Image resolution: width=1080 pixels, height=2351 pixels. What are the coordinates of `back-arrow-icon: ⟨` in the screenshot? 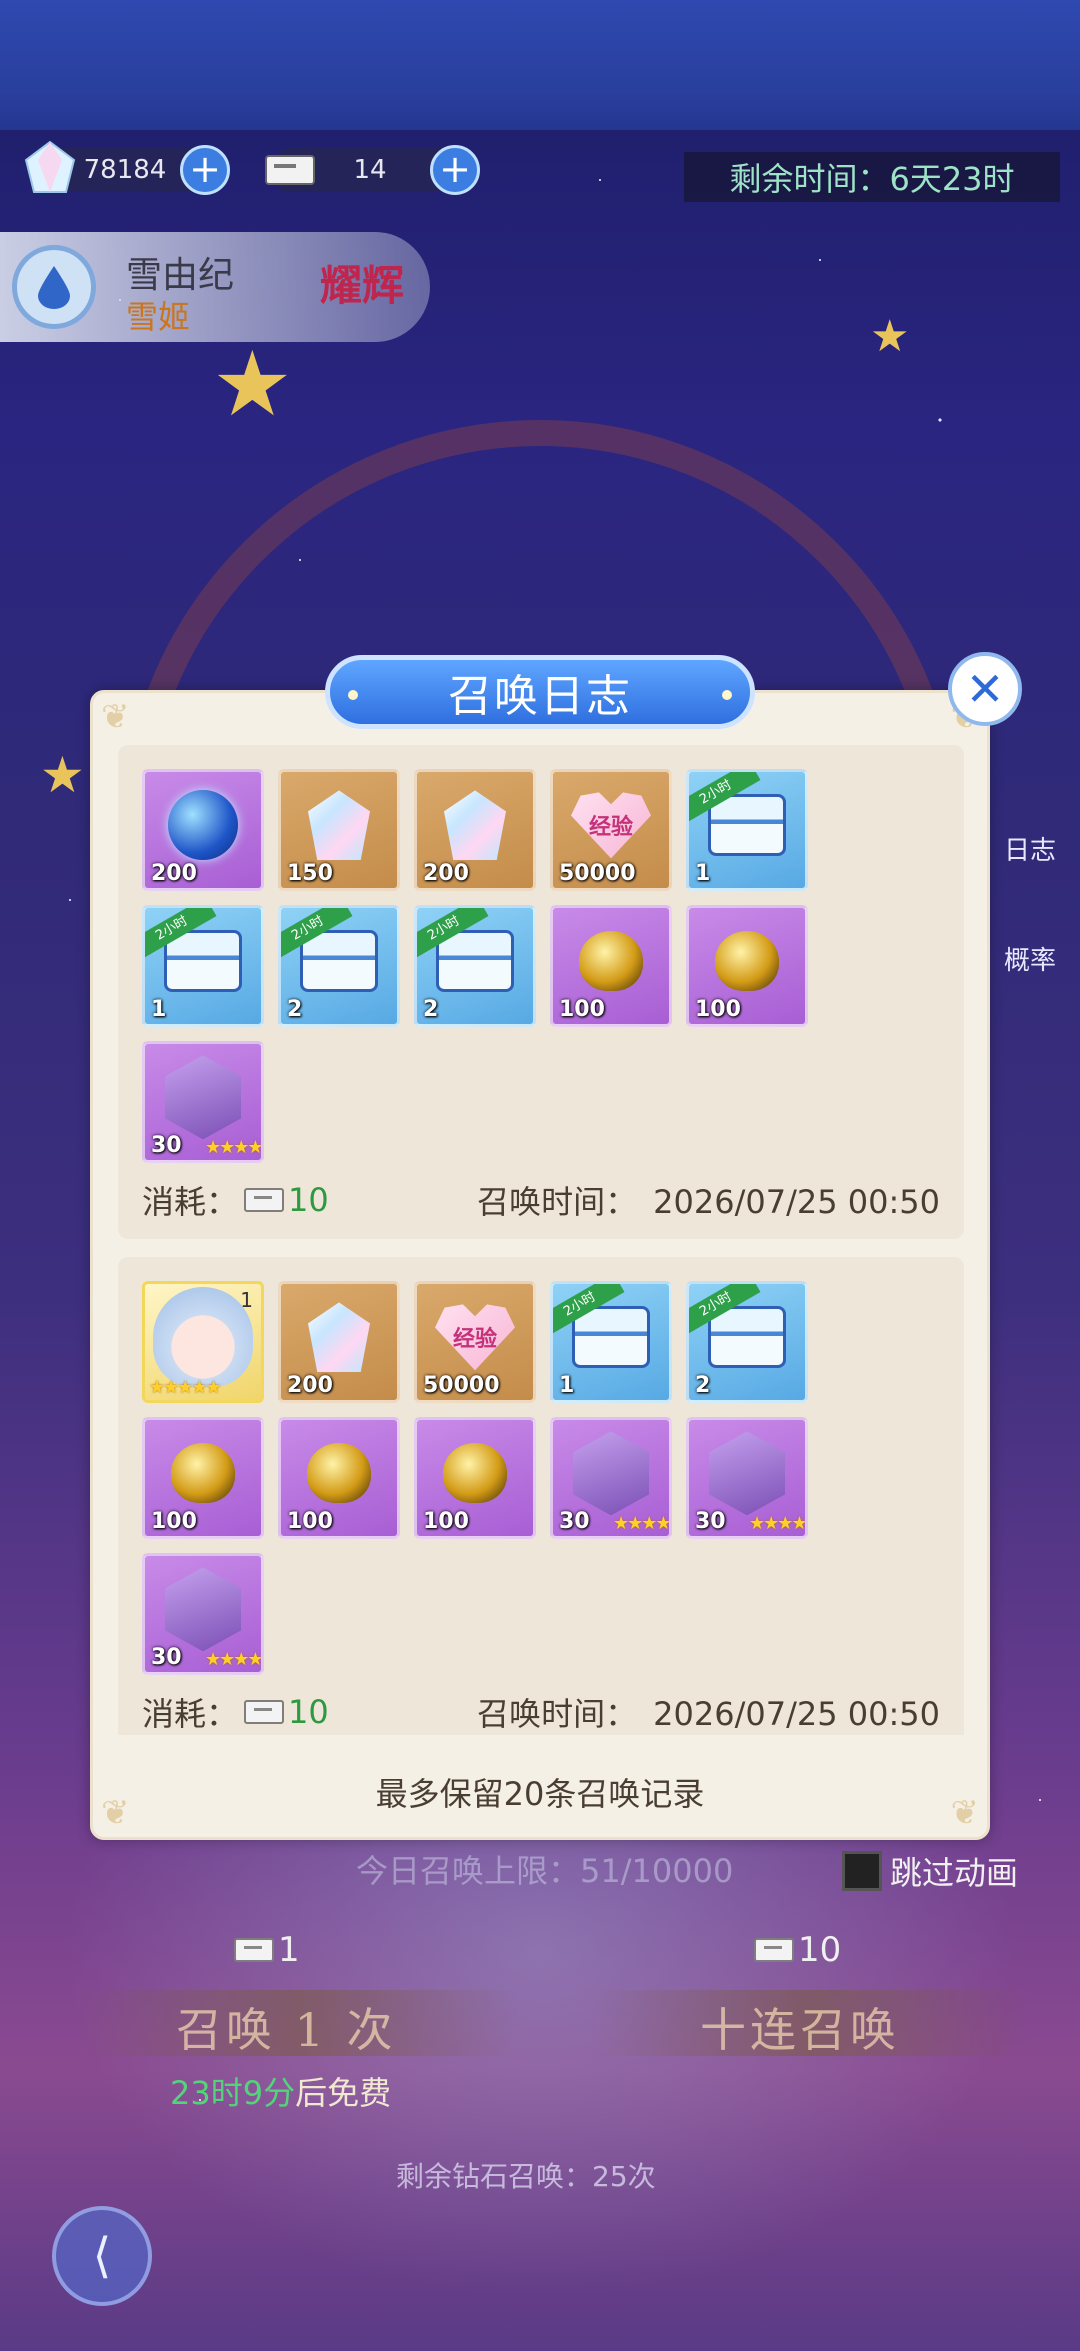 It's located at (102, 2256).